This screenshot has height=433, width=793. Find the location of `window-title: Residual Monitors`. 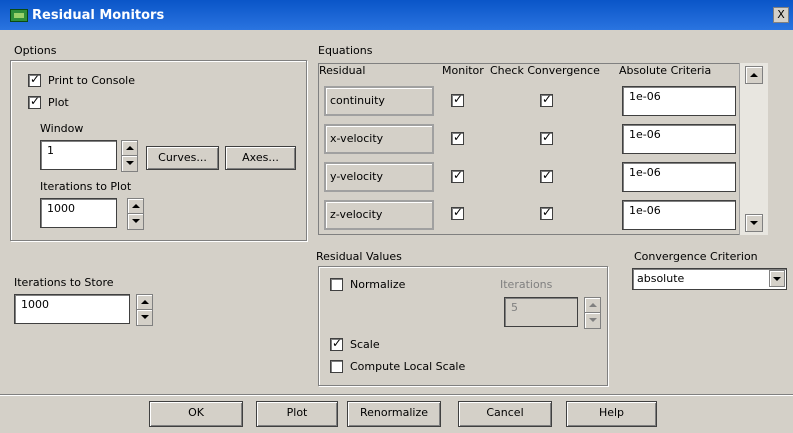

window-title: Residual Monitors is located at coordinates (98, 15).